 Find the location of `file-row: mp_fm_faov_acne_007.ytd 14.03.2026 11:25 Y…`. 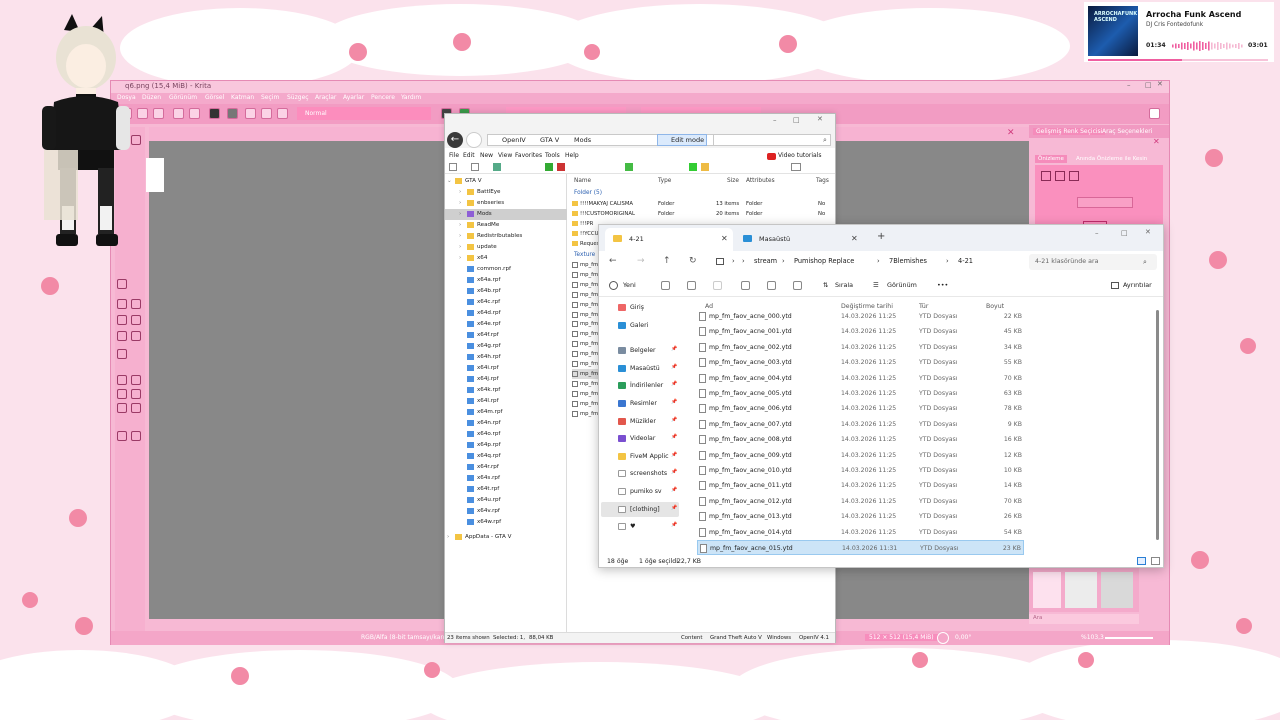

file-row: mp_fm_faov_acne_007.ytd 14.03.2026 11:25 Y… is located at coordinates (860, 424).